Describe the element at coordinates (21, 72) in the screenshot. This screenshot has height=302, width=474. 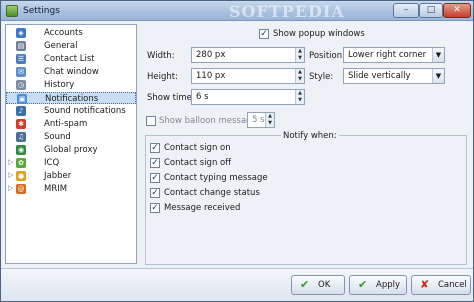
I see `chat-window-icon: ✉` at that location.